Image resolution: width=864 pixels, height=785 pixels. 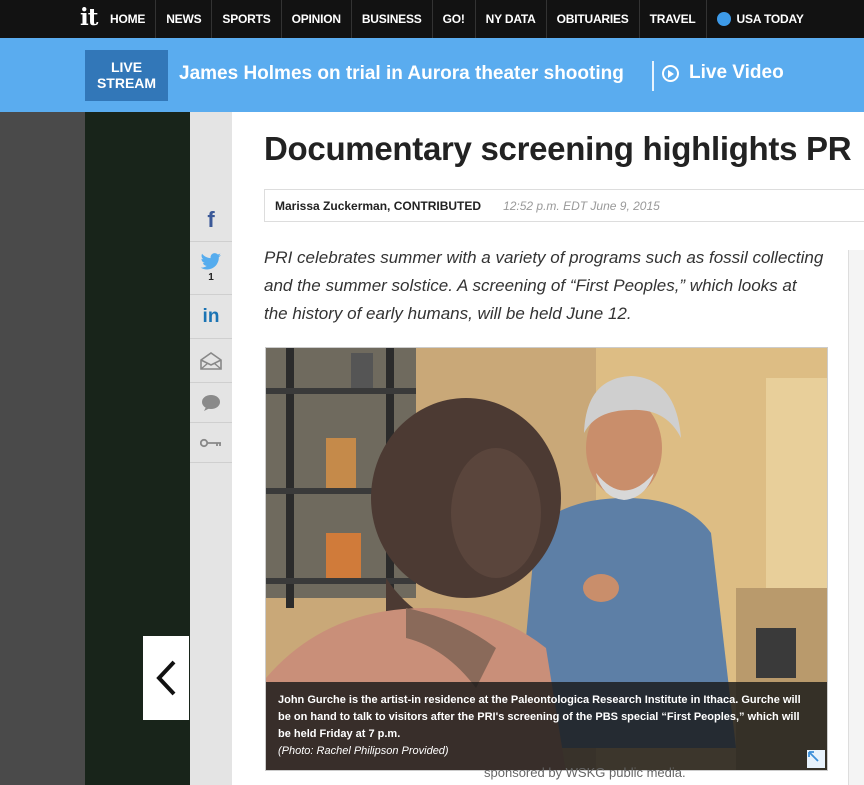 I want to click on linkedin-icon: in, so click(x=211, y=316).